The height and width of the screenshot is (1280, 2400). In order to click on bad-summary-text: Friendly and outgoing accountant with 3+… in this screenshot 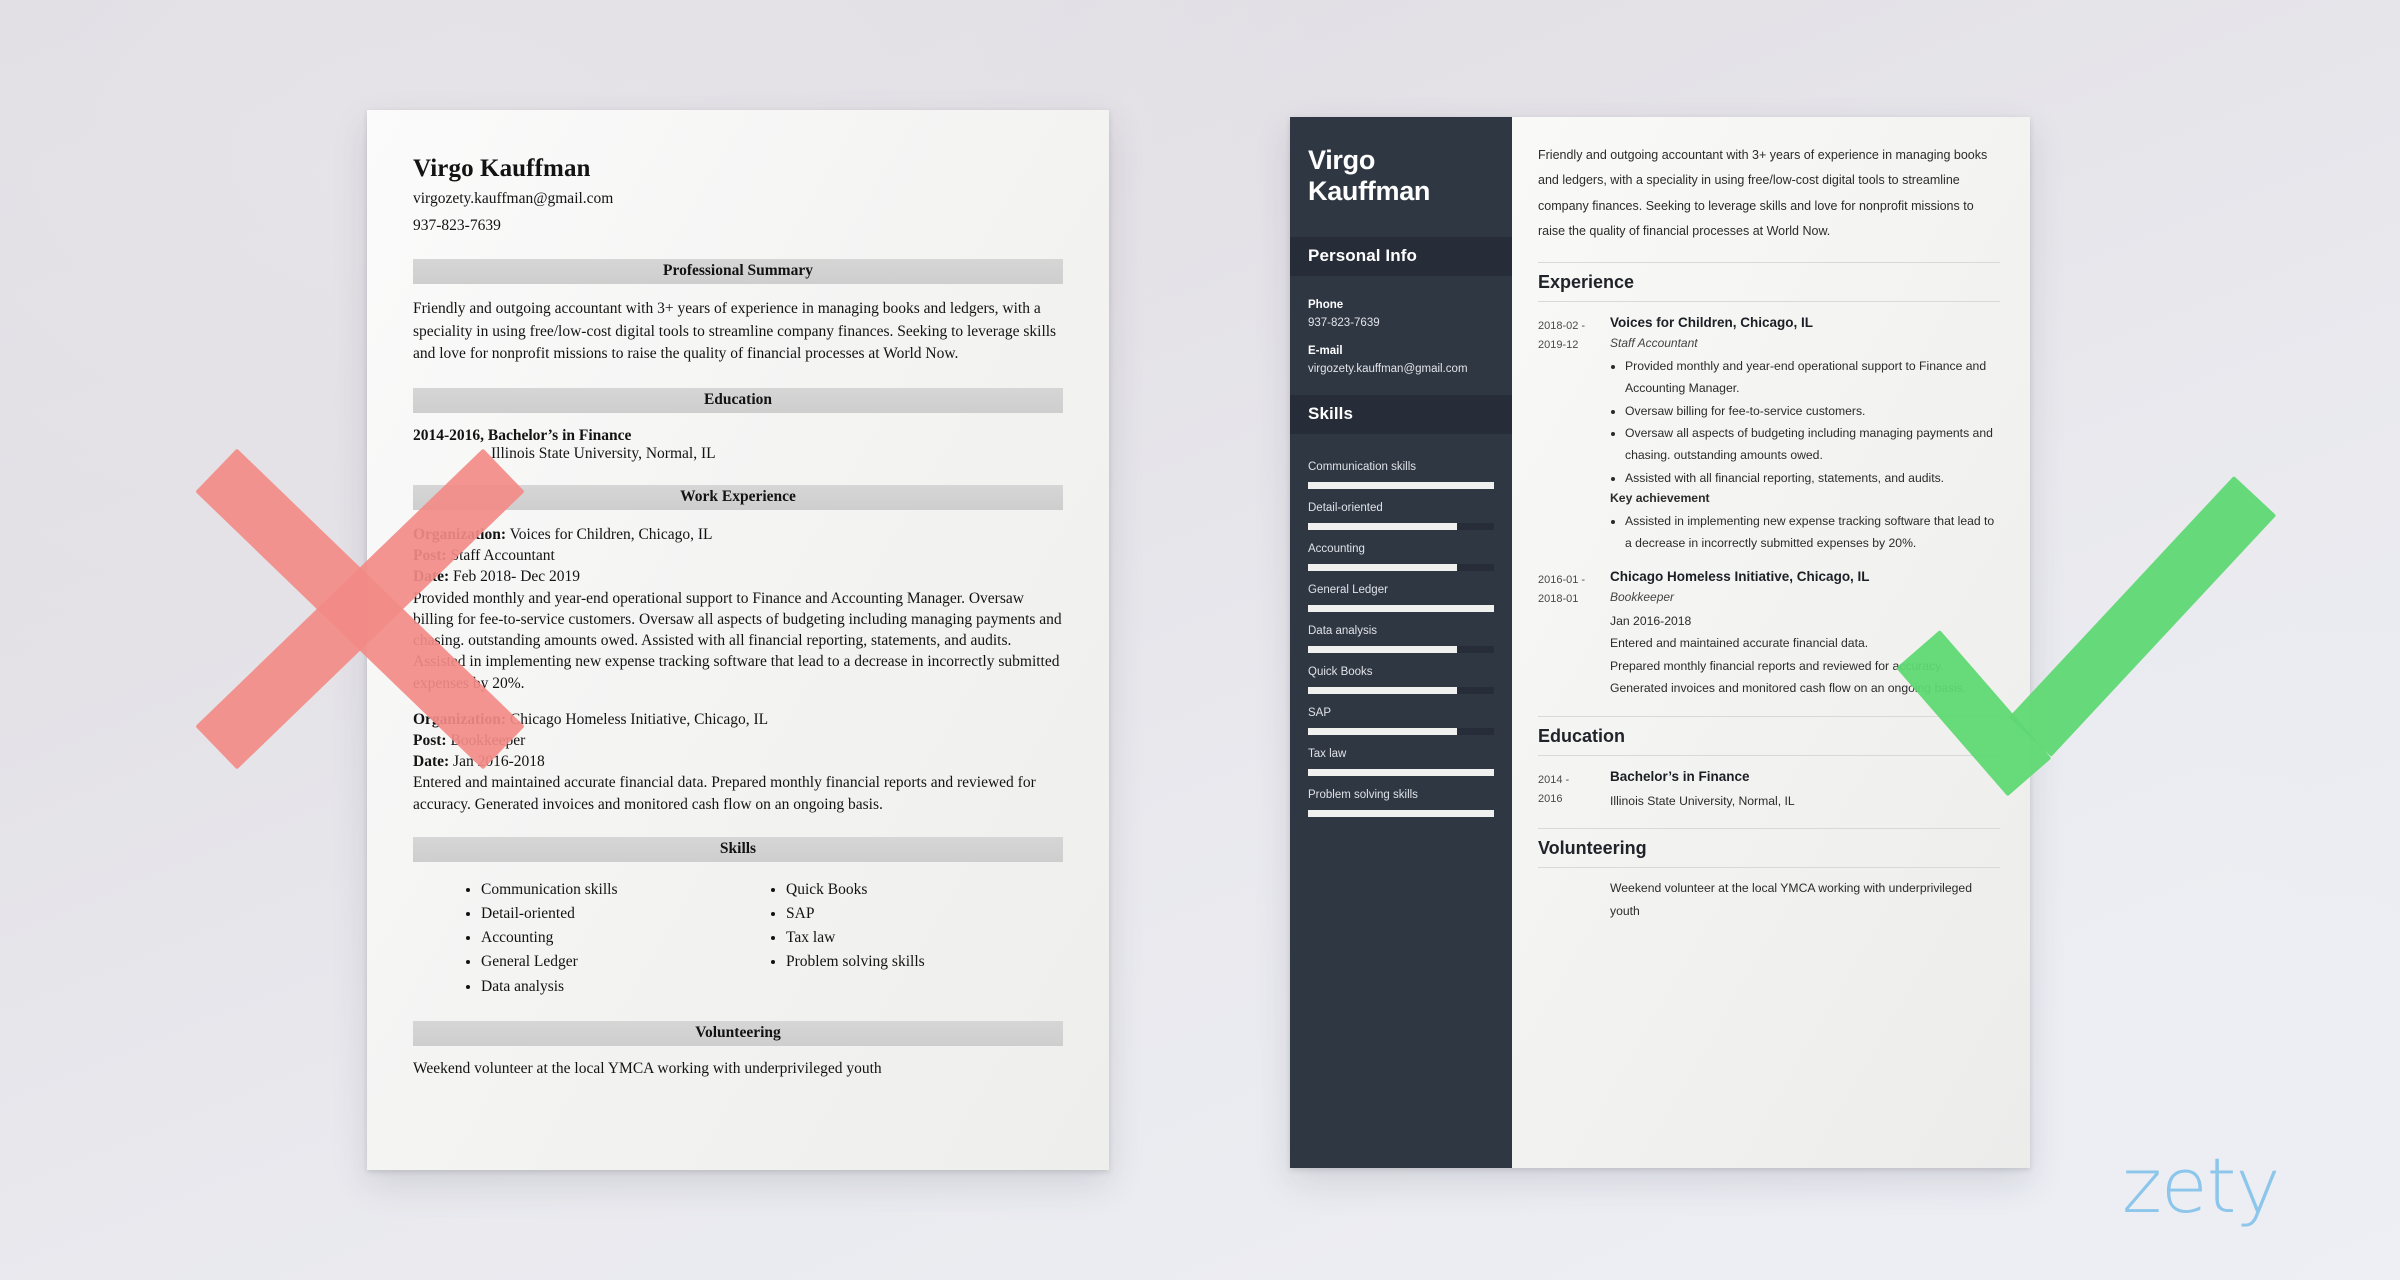, I will do `click(735, 331)`.